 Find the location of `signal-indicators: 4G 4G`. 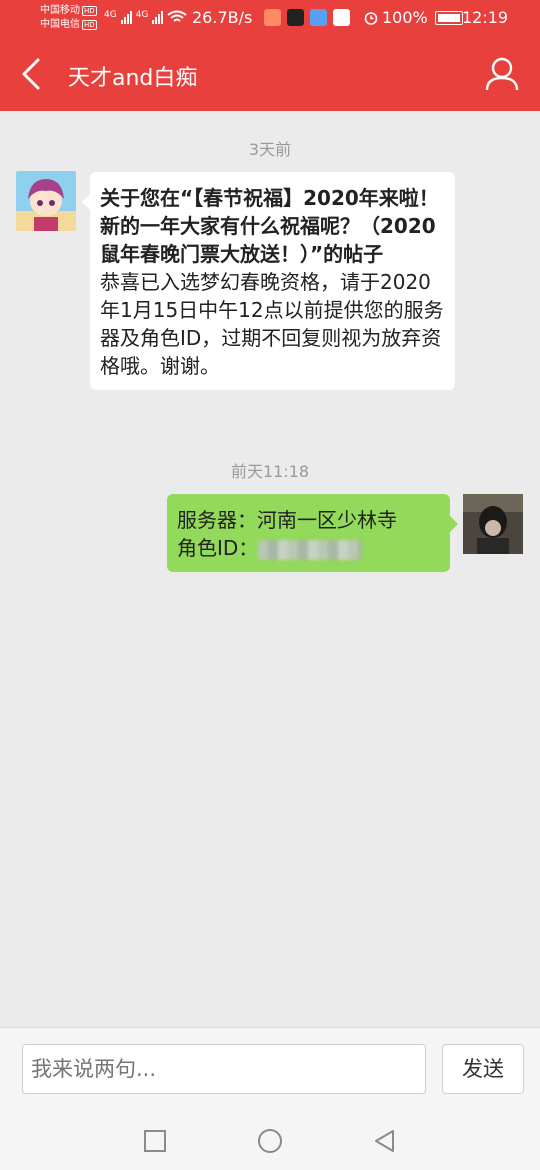

signal-indicators: 4G 4G is located at coordinates (146, 17).